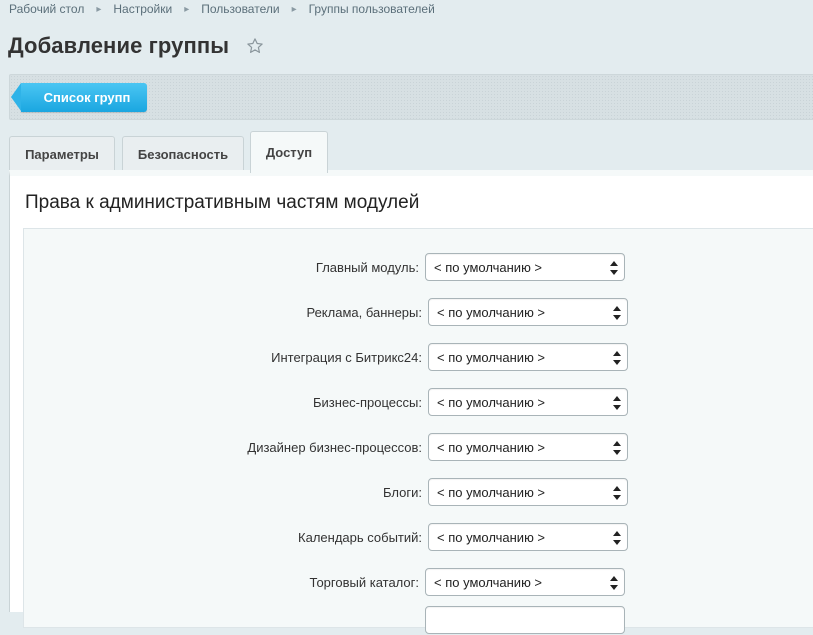 The width and height of the screenshot is (813, 635). What do you see at coordinates (79, 97) in the screenshot?
I see `group-list-button: Список групп` at bounding box center [79, 97].